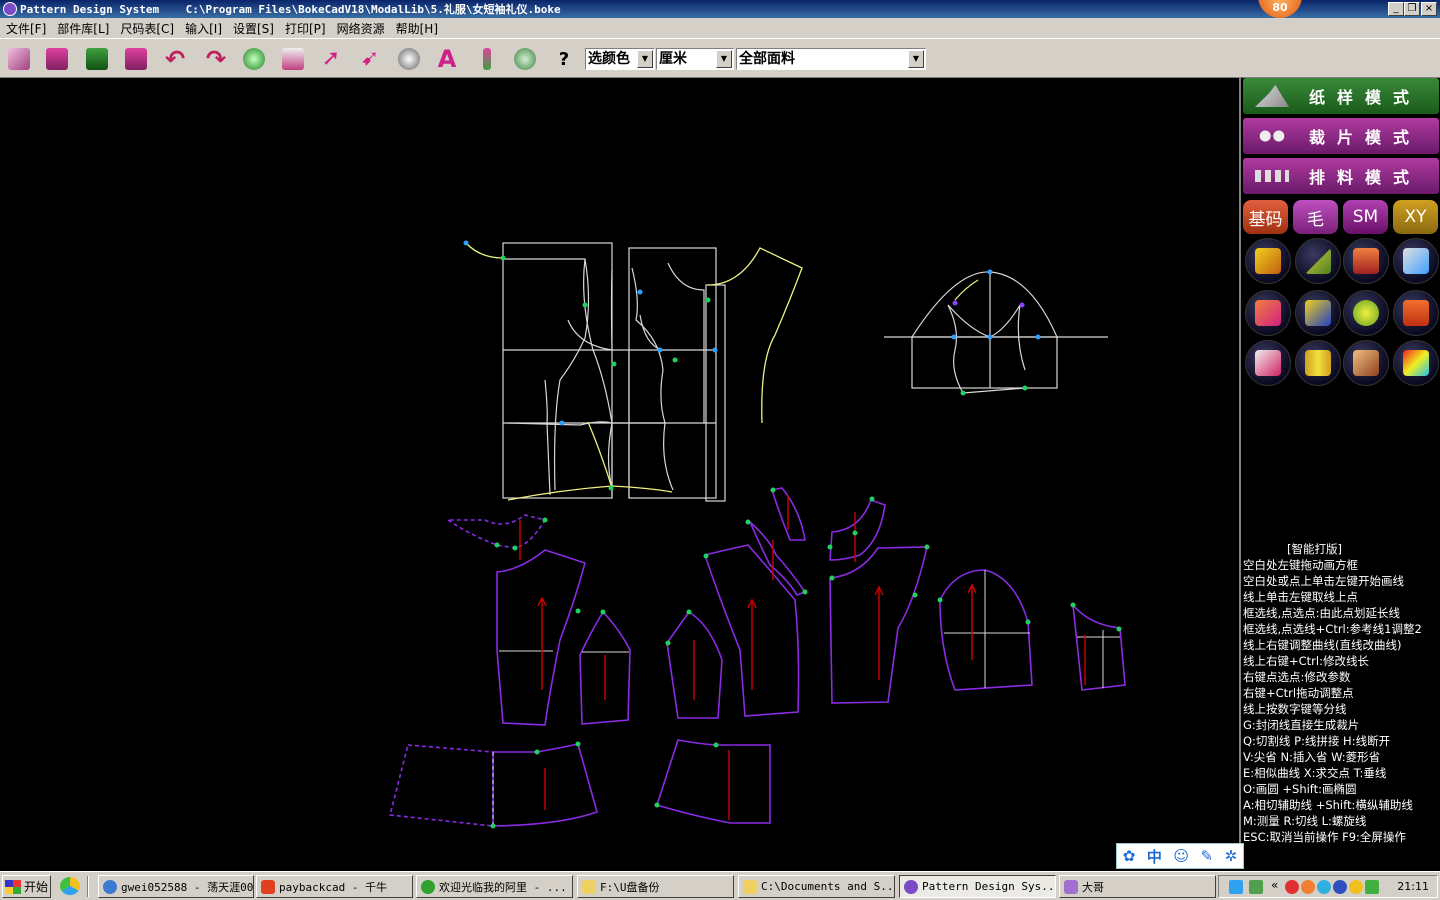 Image resolution: width=1440 pixels, height=900 pixels. I want to click on undo-button: ↶, so click(175, 59).